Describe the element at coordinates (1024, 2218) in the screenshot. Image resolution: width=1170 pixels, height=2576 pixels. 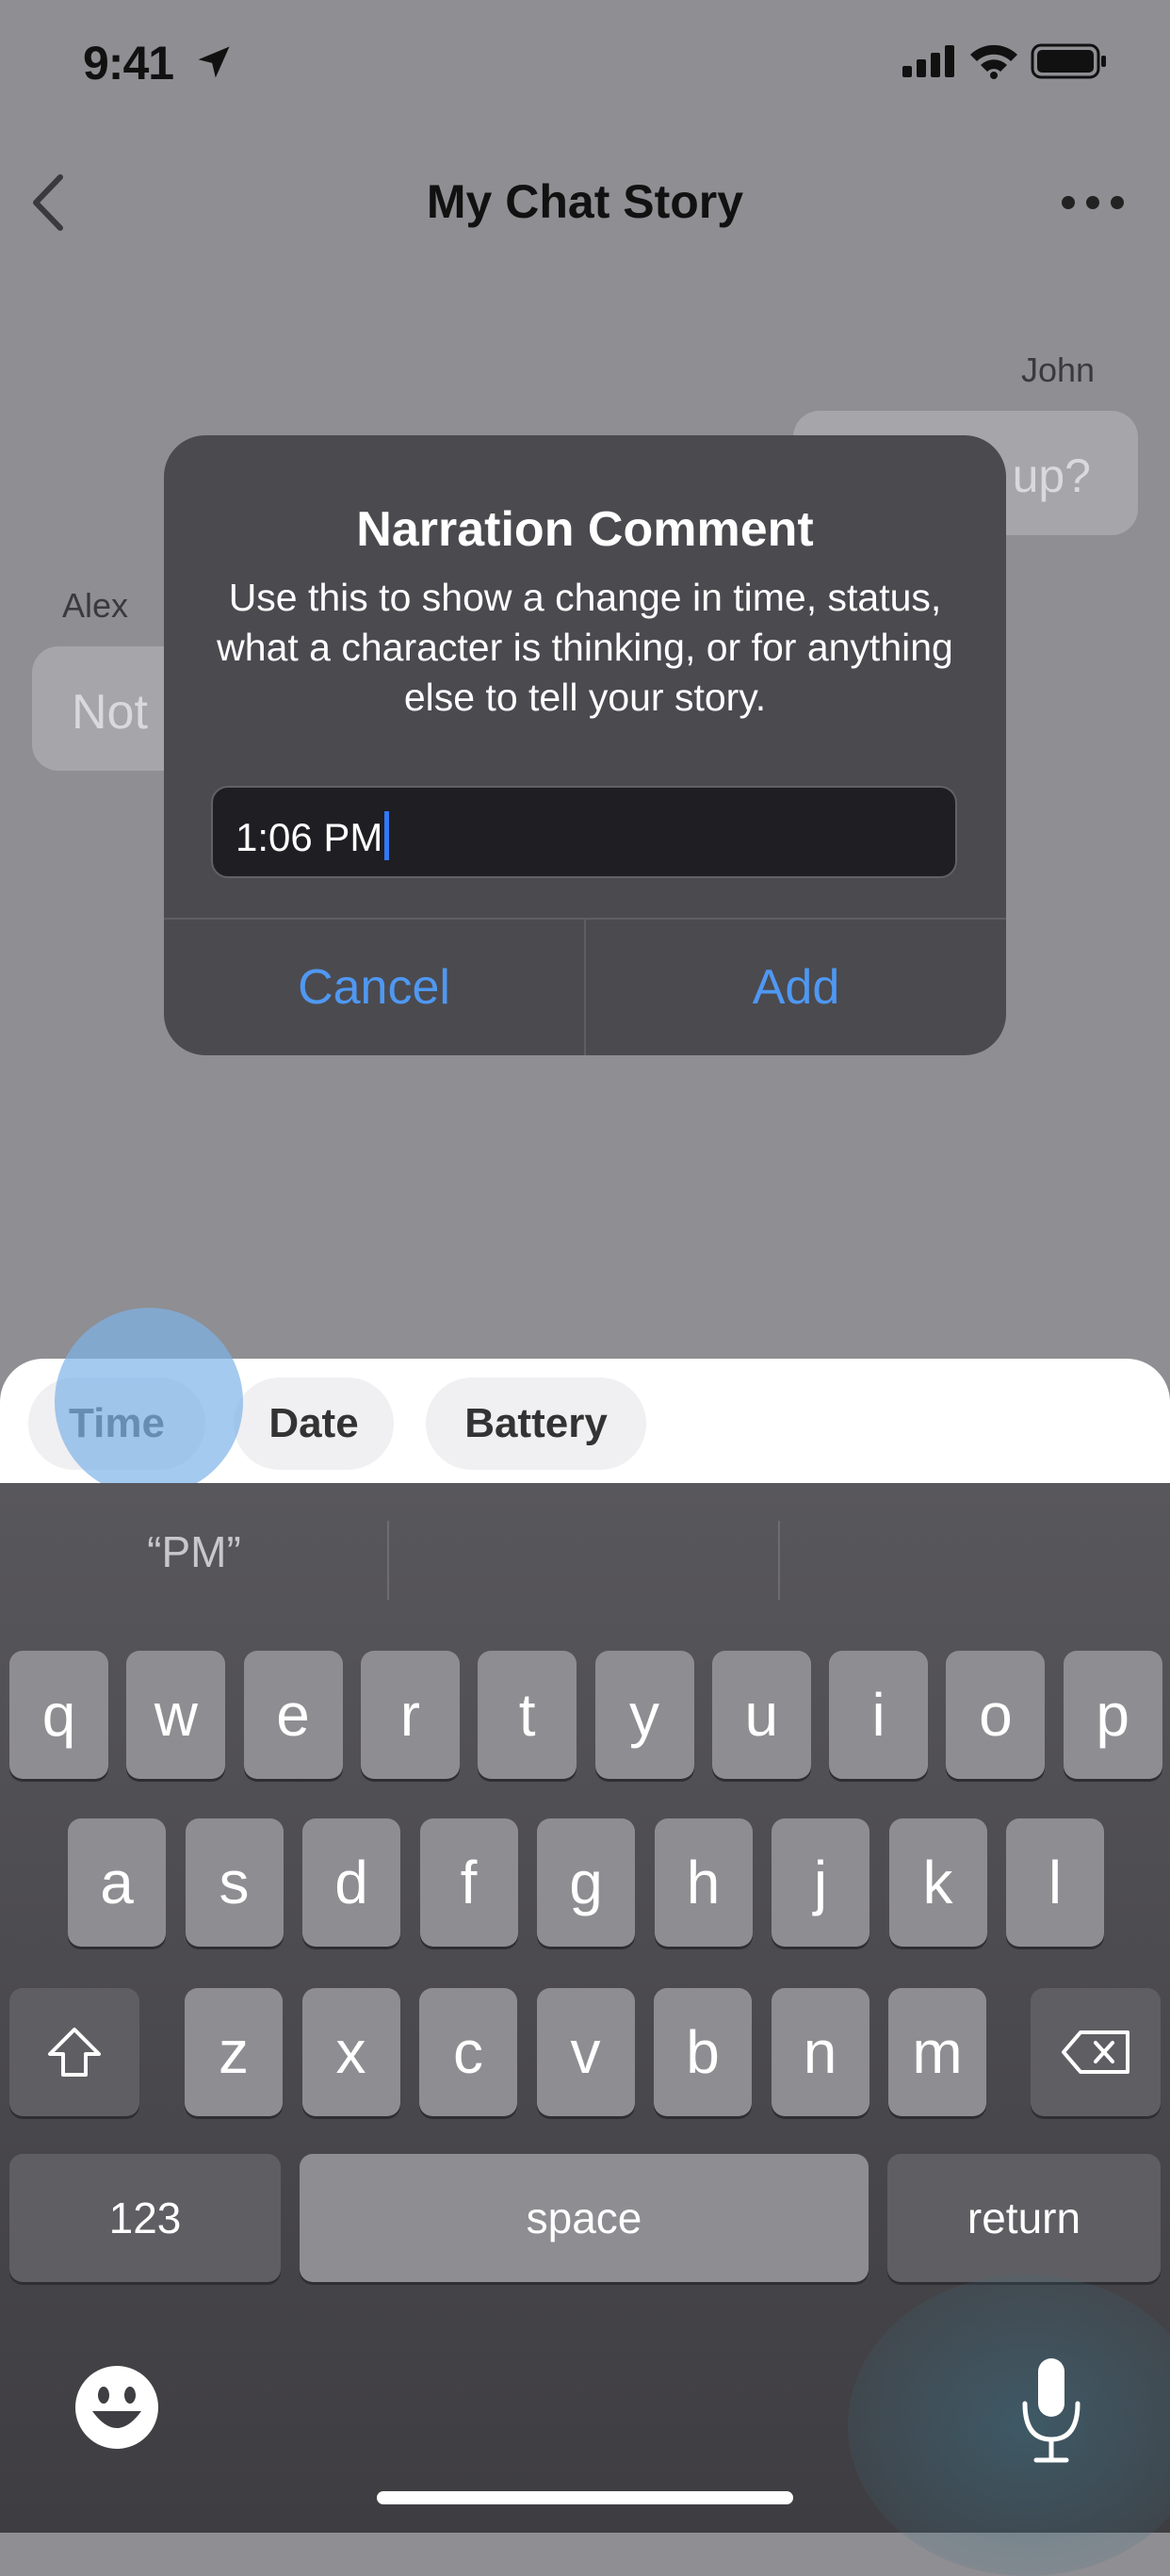
I see `return-key: return` at that location.